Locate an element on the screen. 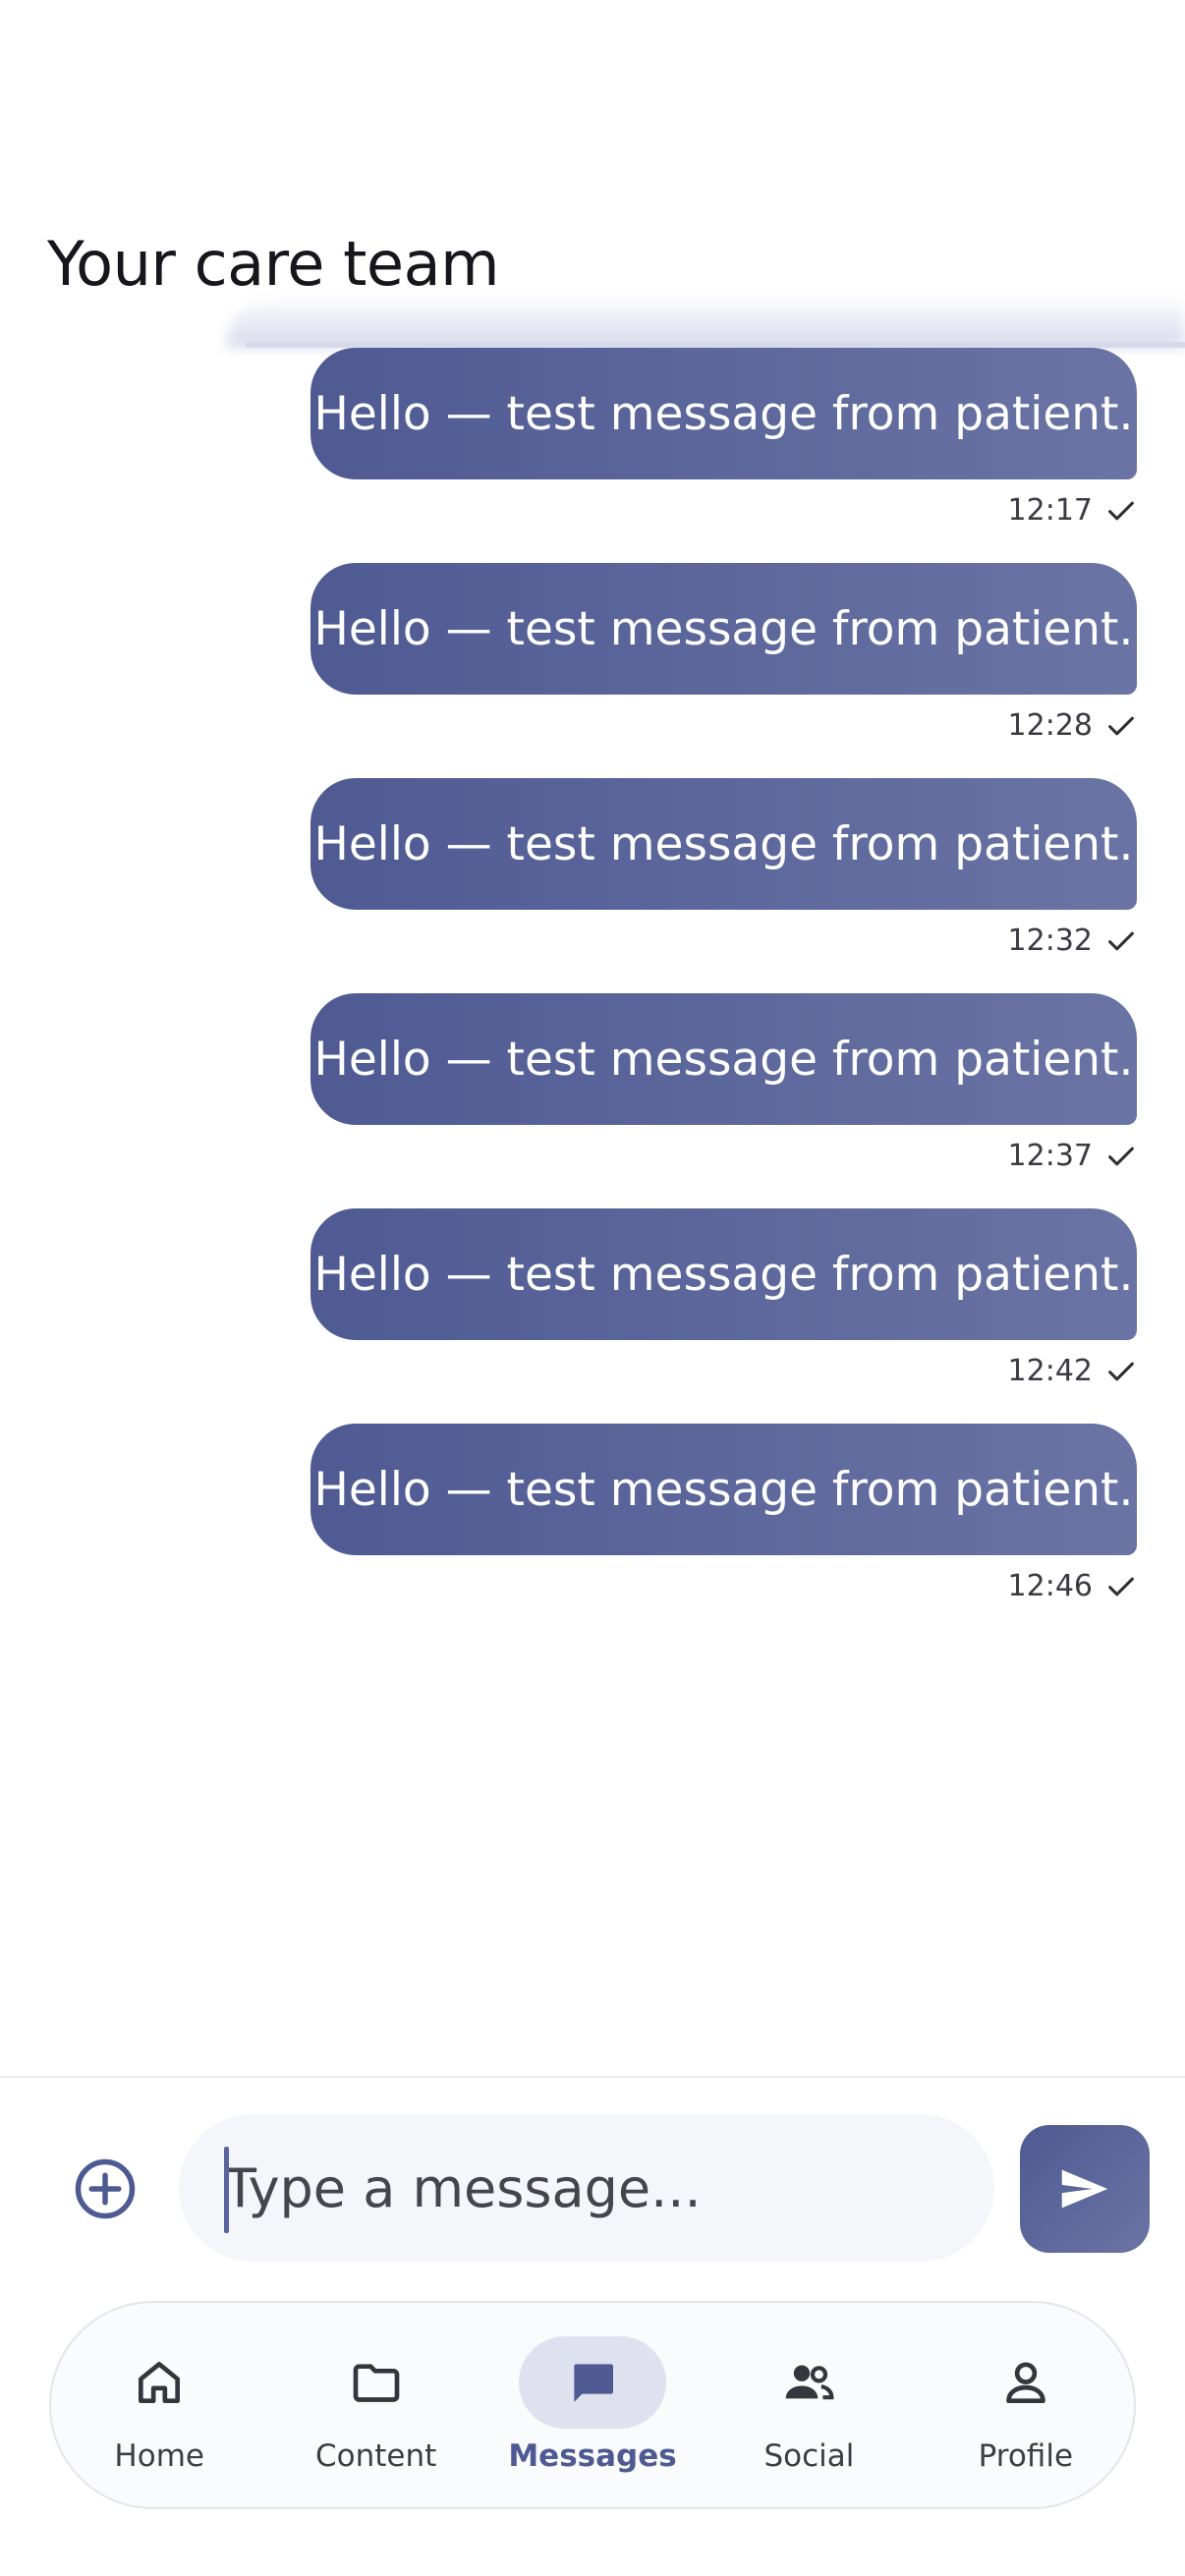 The width and height of the screenshot is (1185, 2576). text-caret is located at coordinates (227, 2190).